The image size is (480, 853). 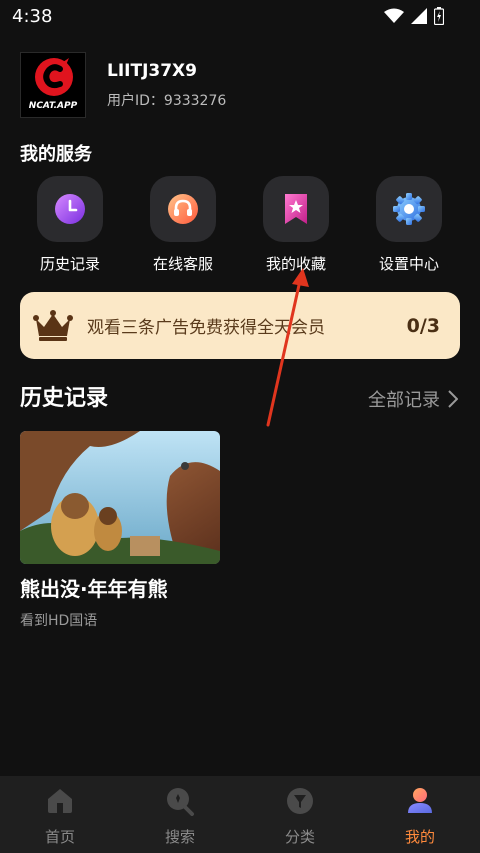 I want to click on status-icons, so click(x=414, y=16).